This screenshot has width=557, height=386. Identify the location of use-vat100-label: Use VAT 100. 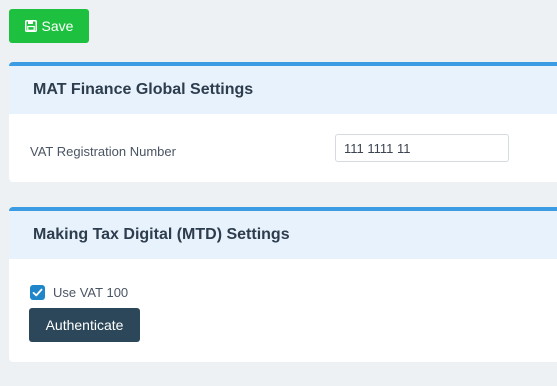
(91, 292).